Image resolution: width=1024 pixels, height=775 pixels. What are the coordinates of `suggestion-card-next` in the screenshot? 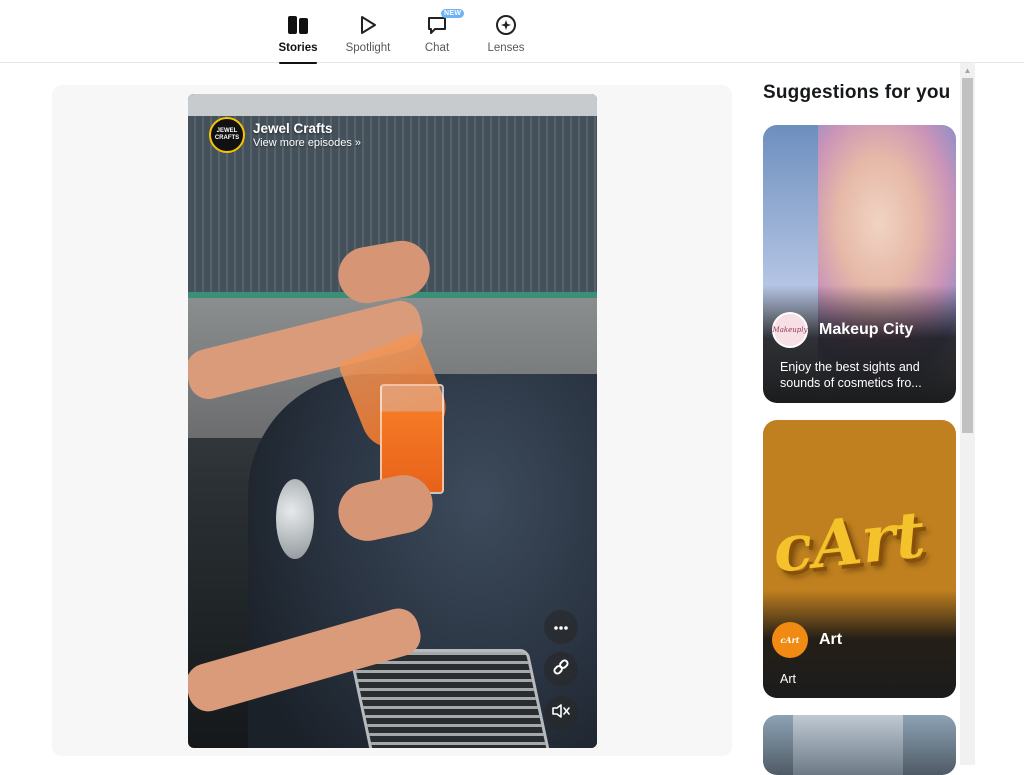 It's located at (859, 745).